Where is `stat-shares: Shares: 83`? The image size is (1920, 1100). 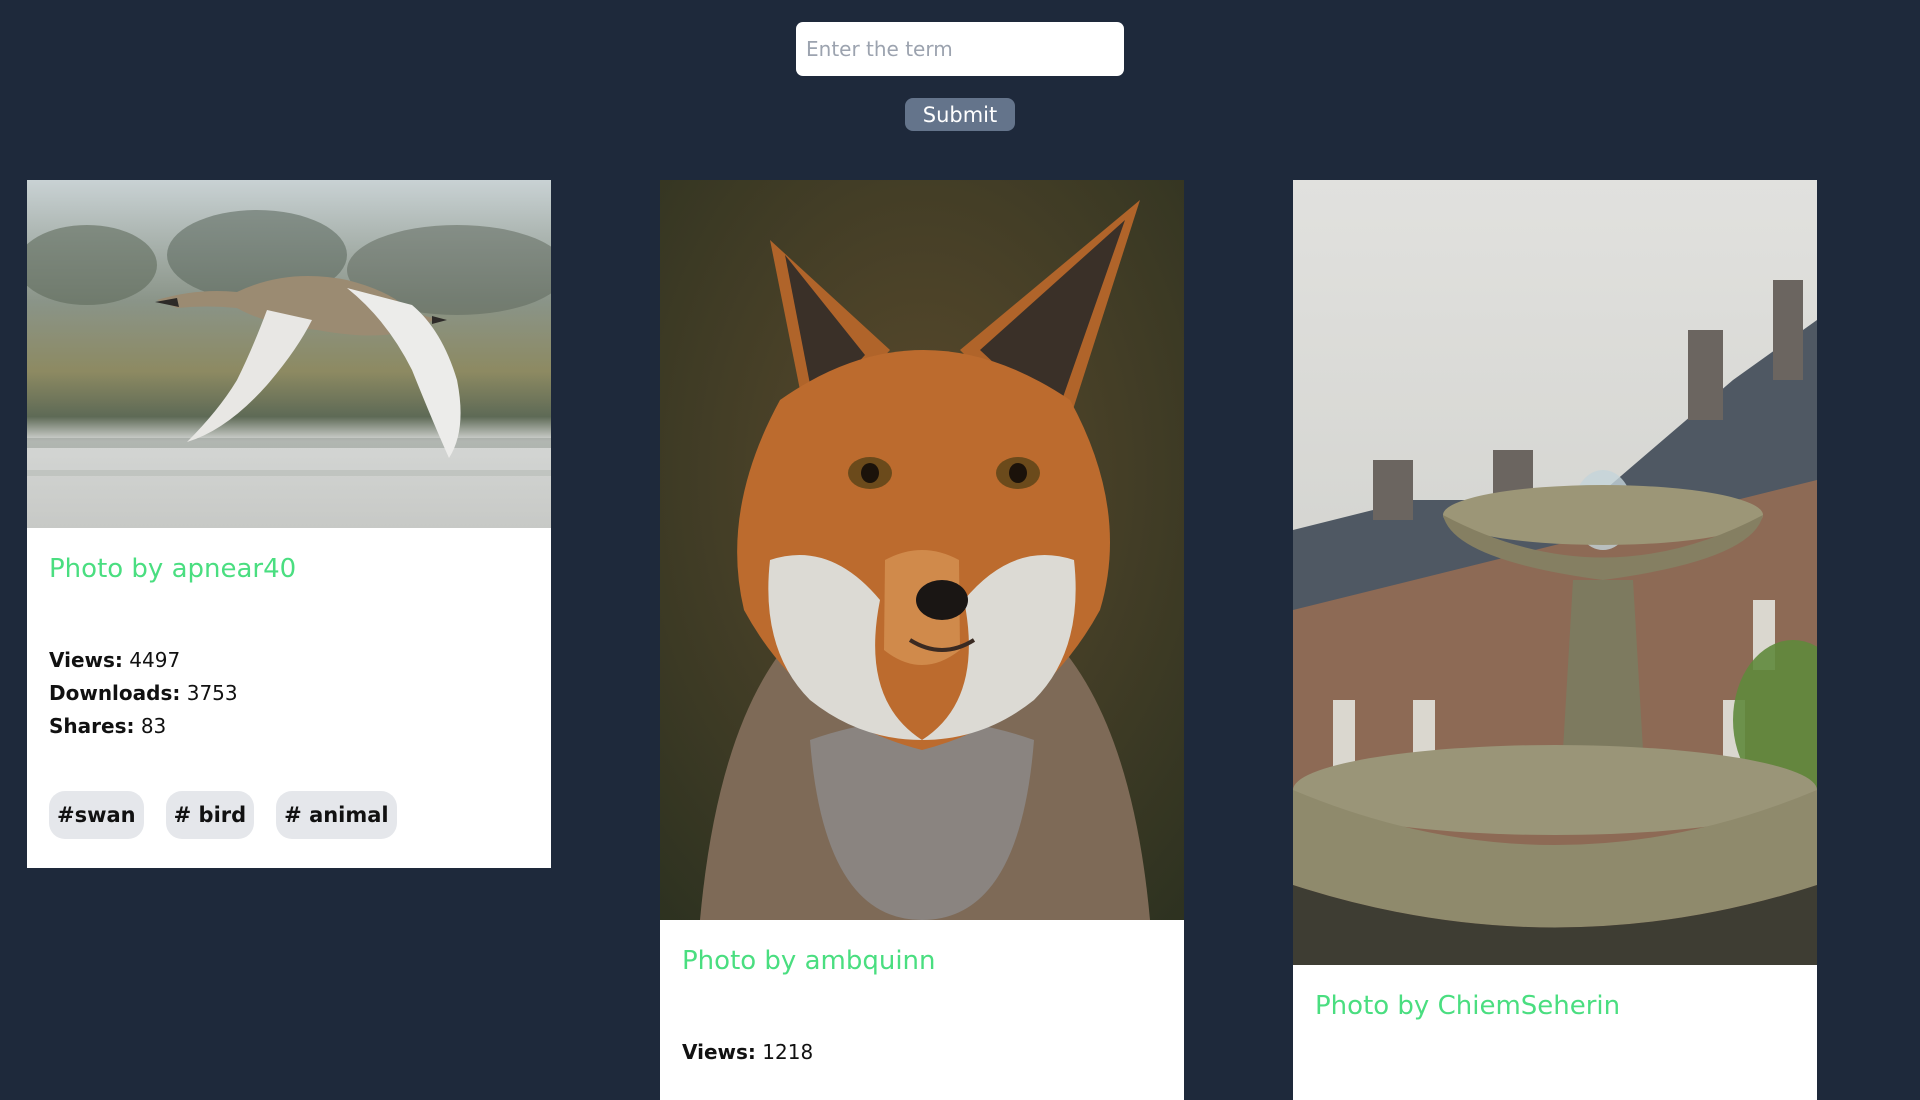 stat-shares: Shares: 83 is located at coordinates (289, 726).